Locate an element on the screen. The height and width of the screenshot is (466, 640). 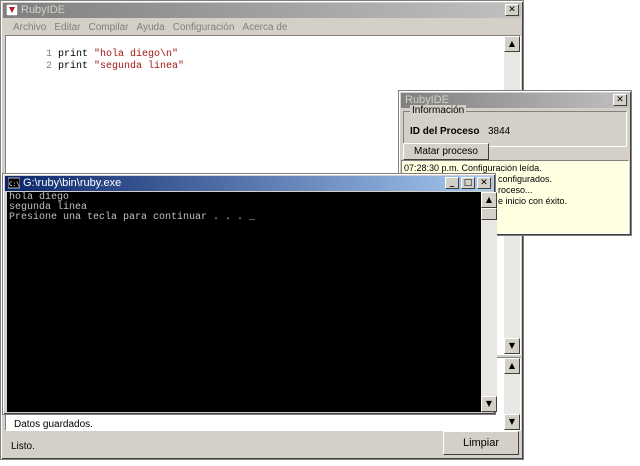
log-line: configurados. is located at coordinates (525, 179).